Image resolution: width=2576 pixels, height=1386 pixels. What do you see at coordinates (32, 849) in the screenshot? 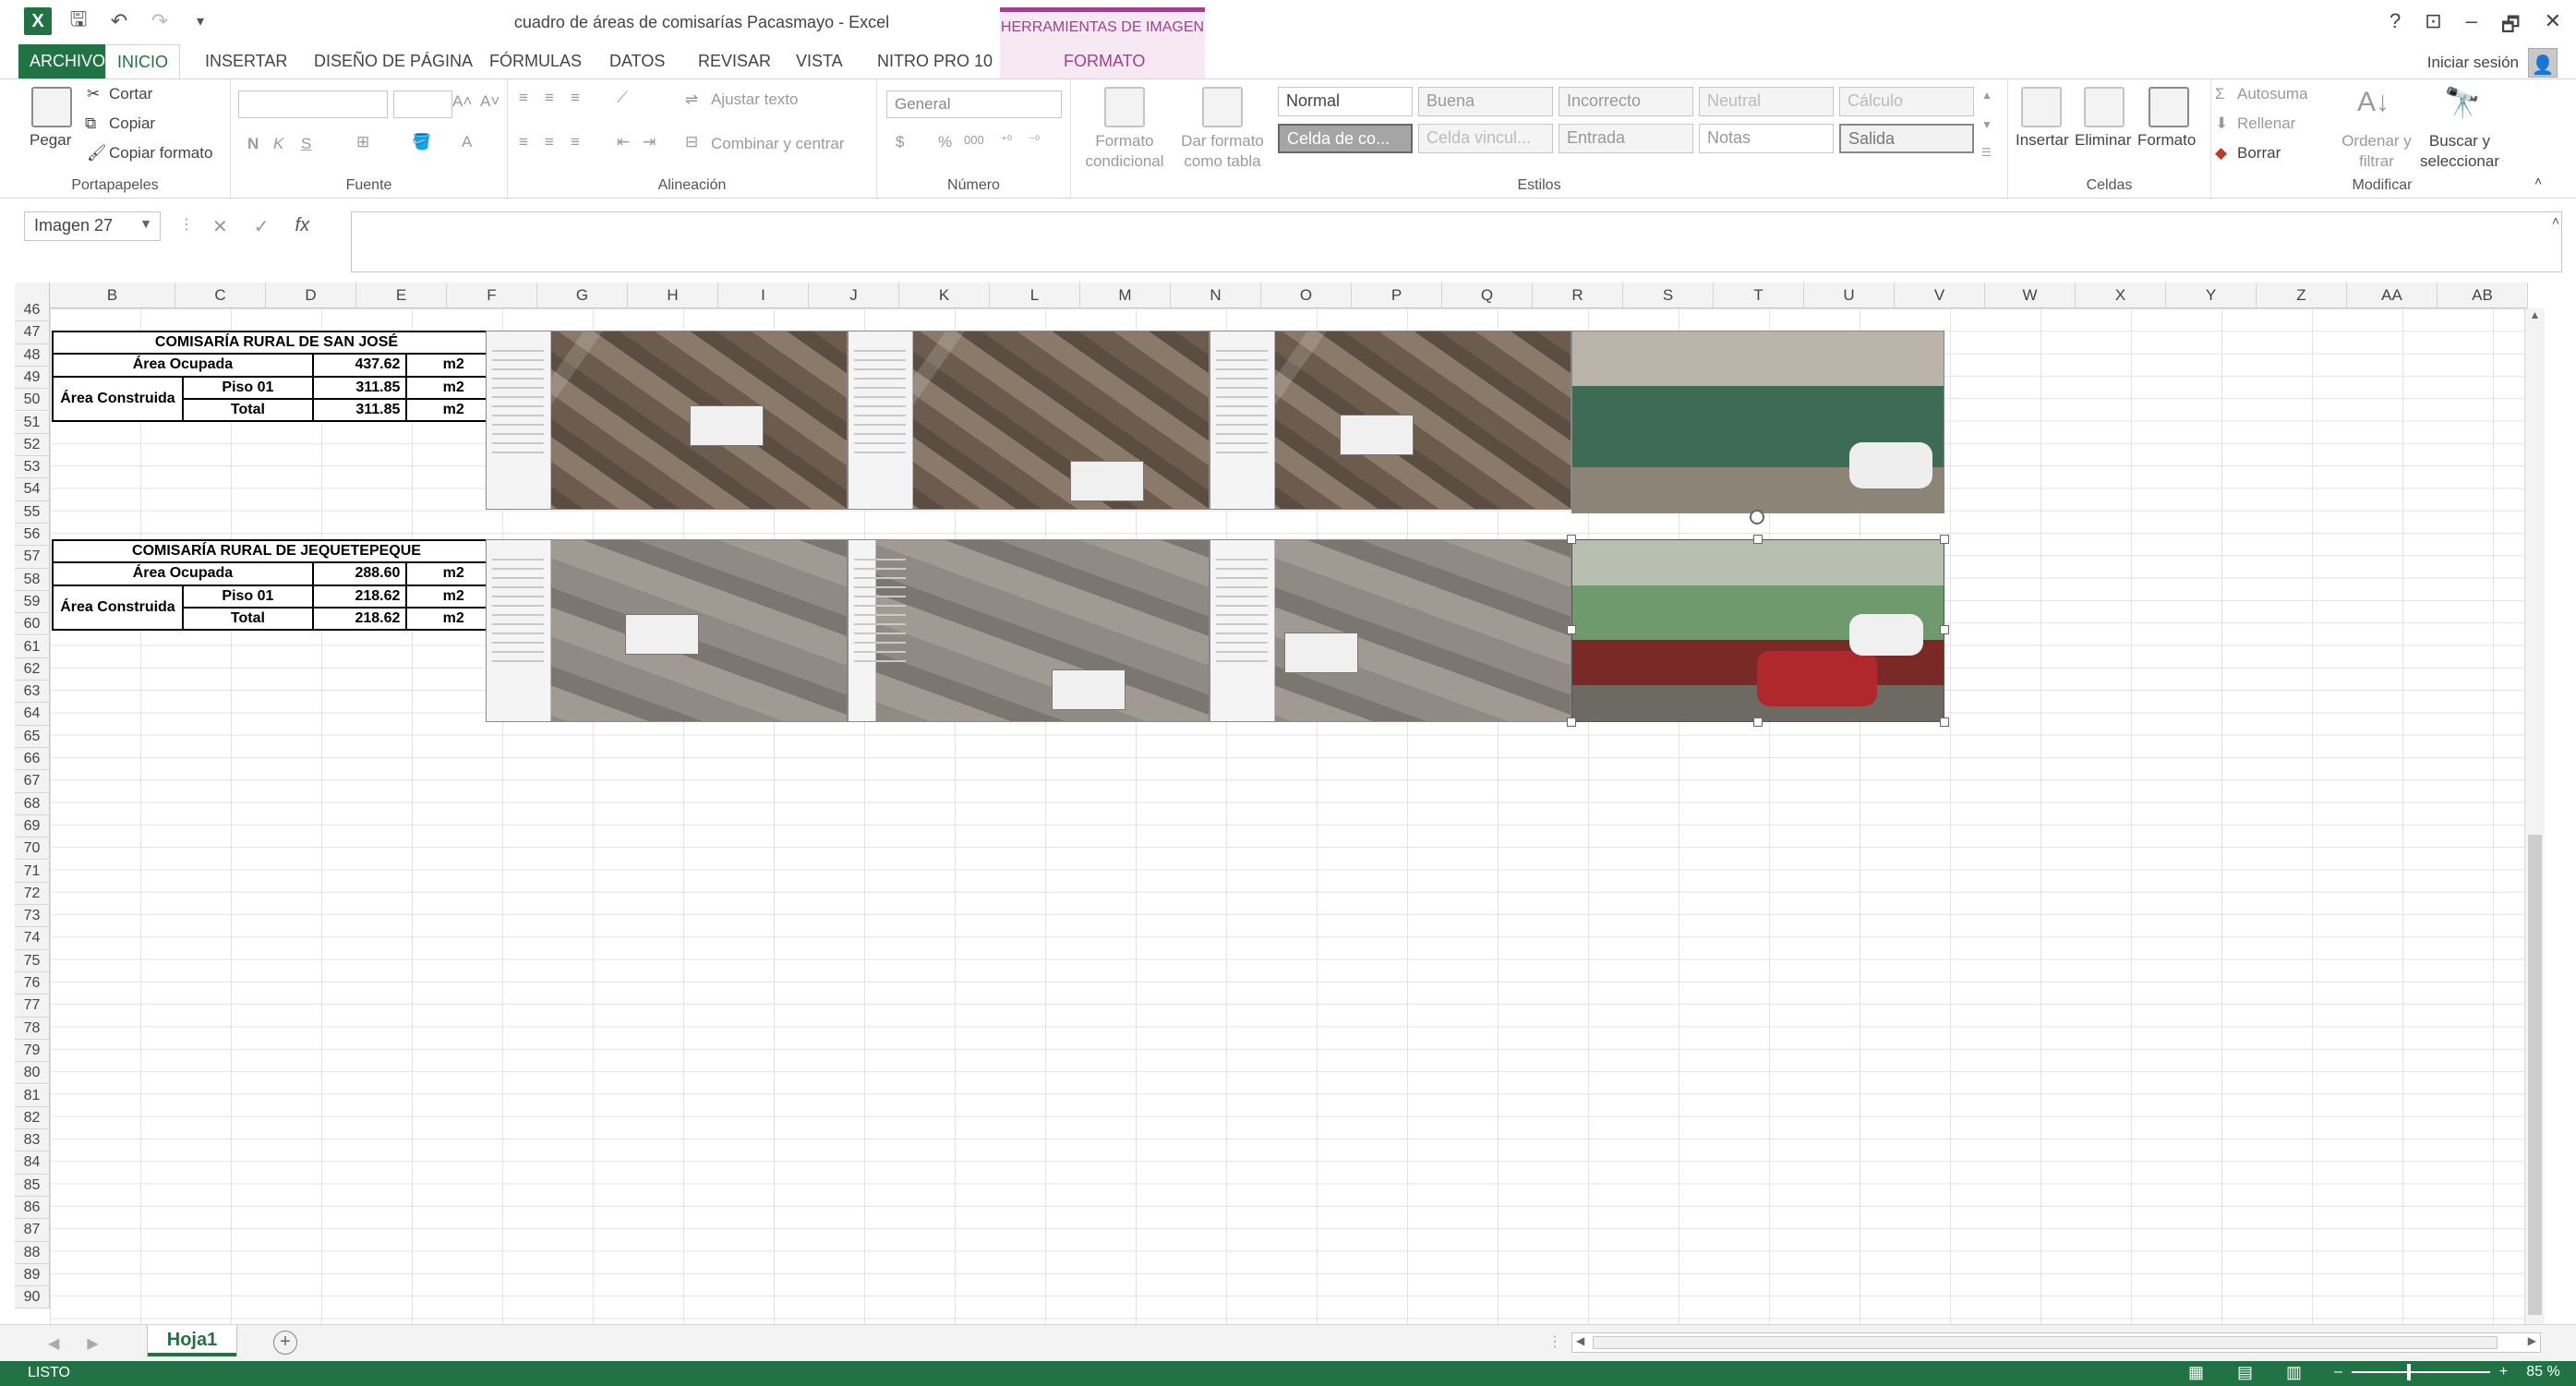
I see `row-header: 70` at bounding box center [32, 849].